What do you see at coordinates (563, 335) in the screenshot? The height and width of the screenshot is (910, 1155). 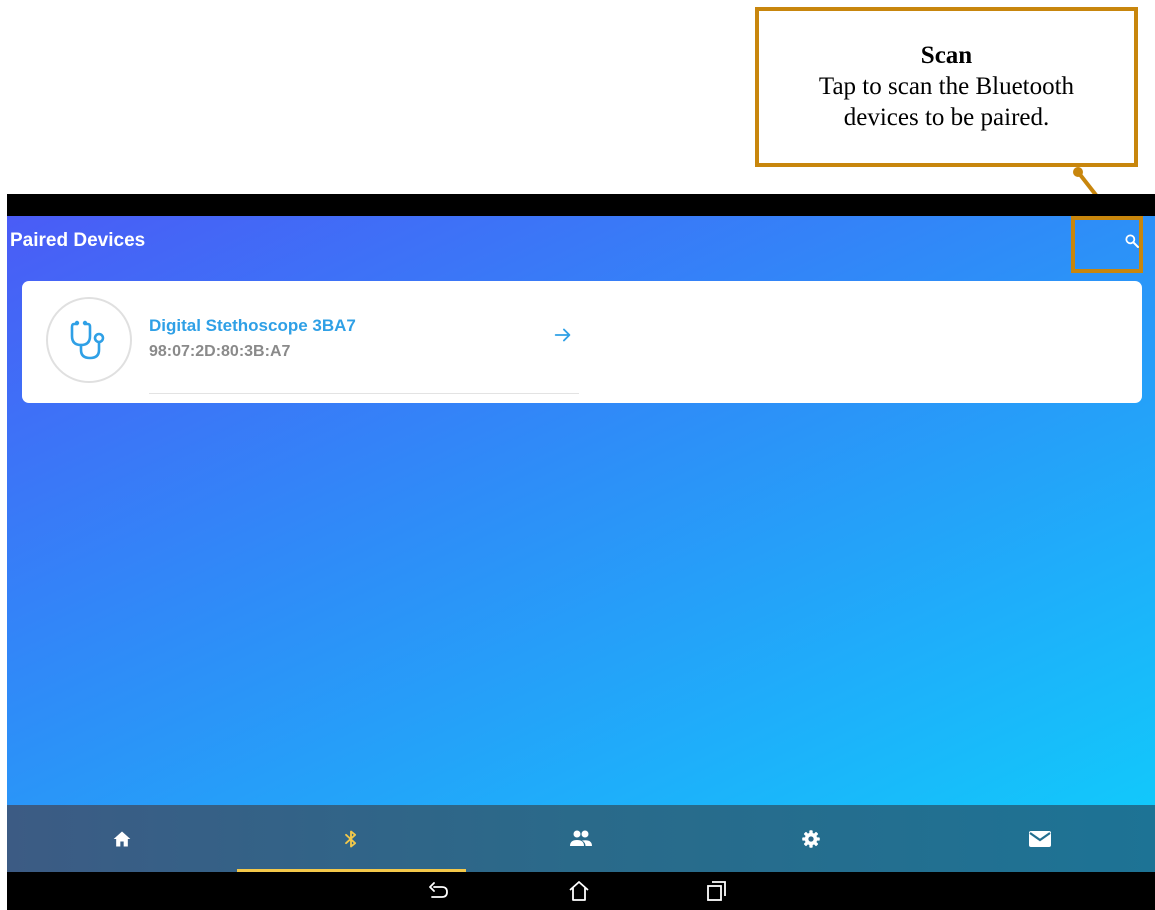 I see `arrow-right-icon` at bounding box center [563, 335].